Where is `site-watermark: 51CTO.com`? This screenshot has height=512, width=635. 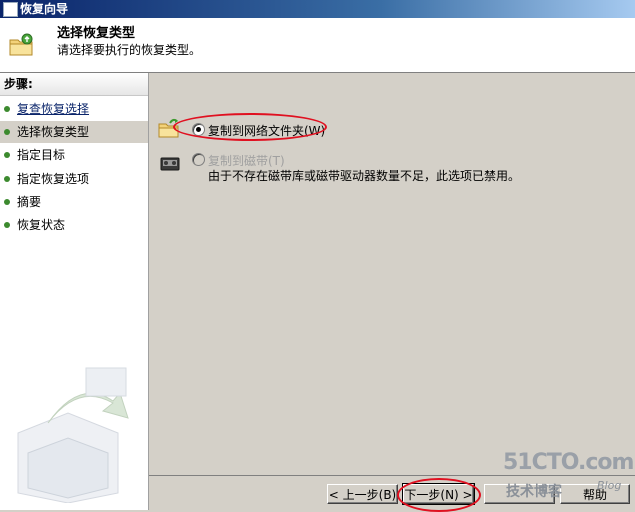 site-watermark: 51CTO.com is located at coordinates (568, 462).